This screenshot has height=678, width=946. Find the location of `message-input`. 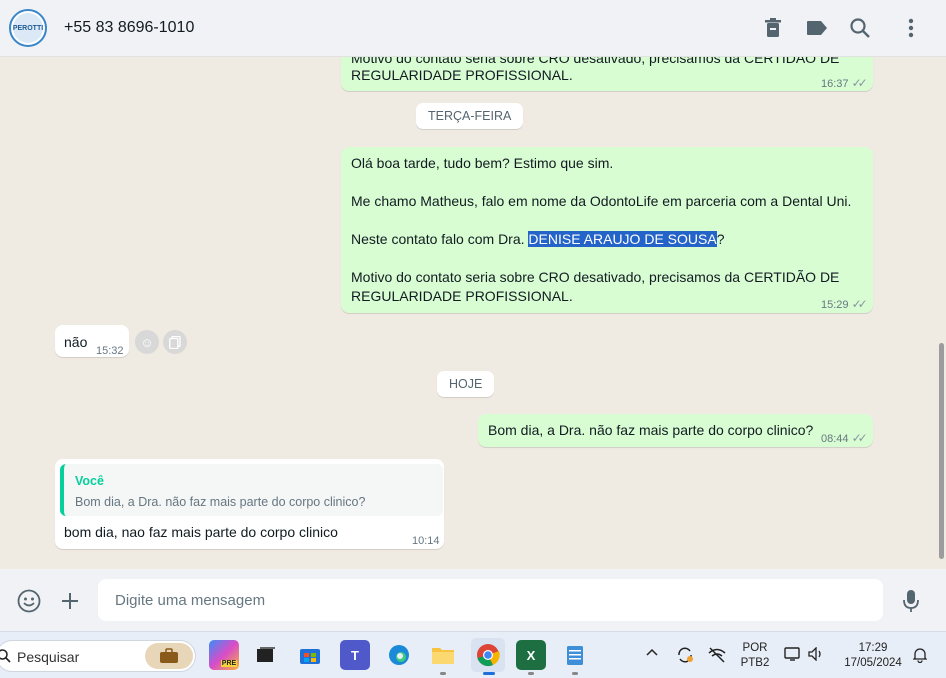

message-input is located at coordinates (490, 600).